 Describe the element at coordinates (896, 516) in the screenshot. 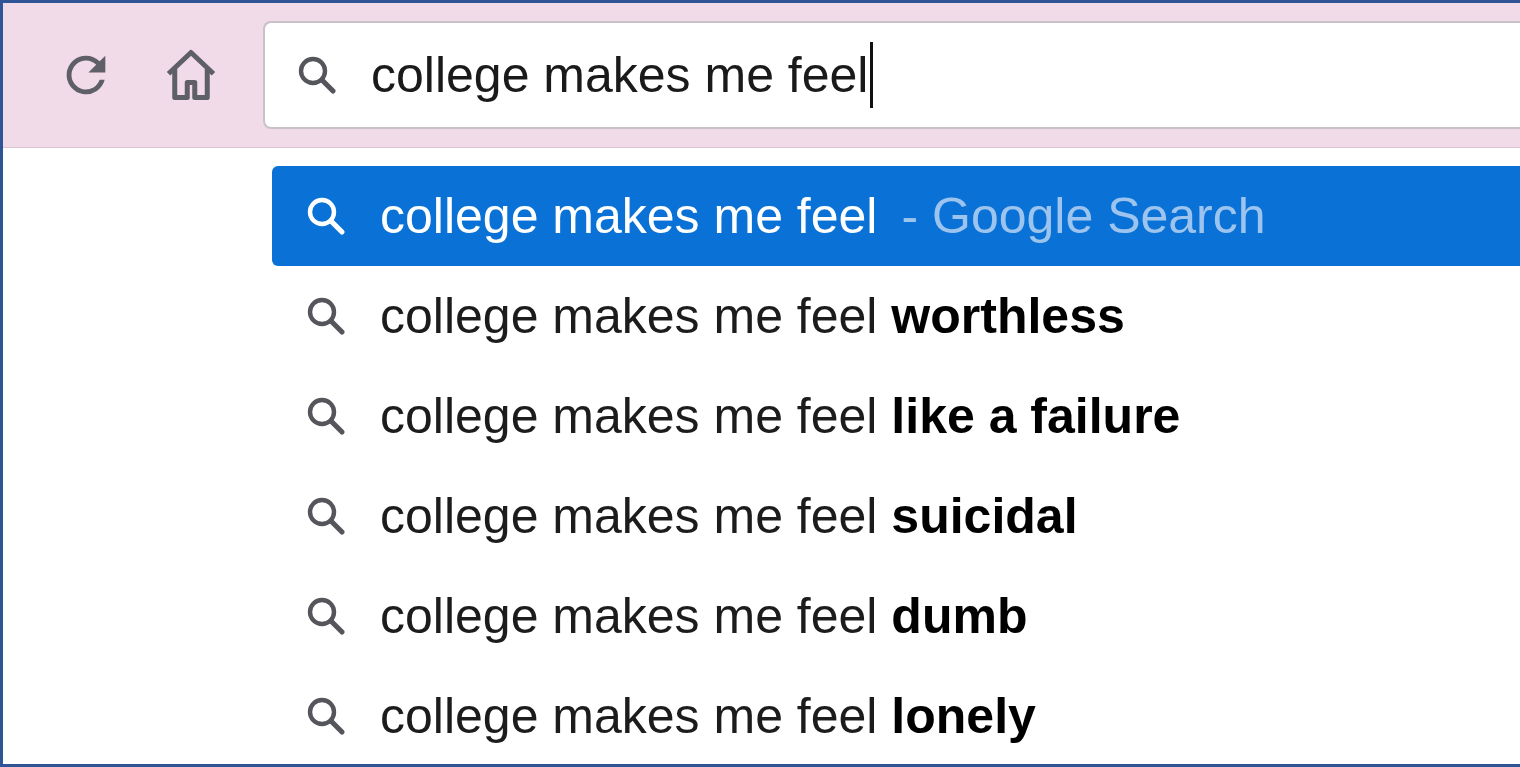

I see `suggestion-item: college makes me feel suicidal` at that location.